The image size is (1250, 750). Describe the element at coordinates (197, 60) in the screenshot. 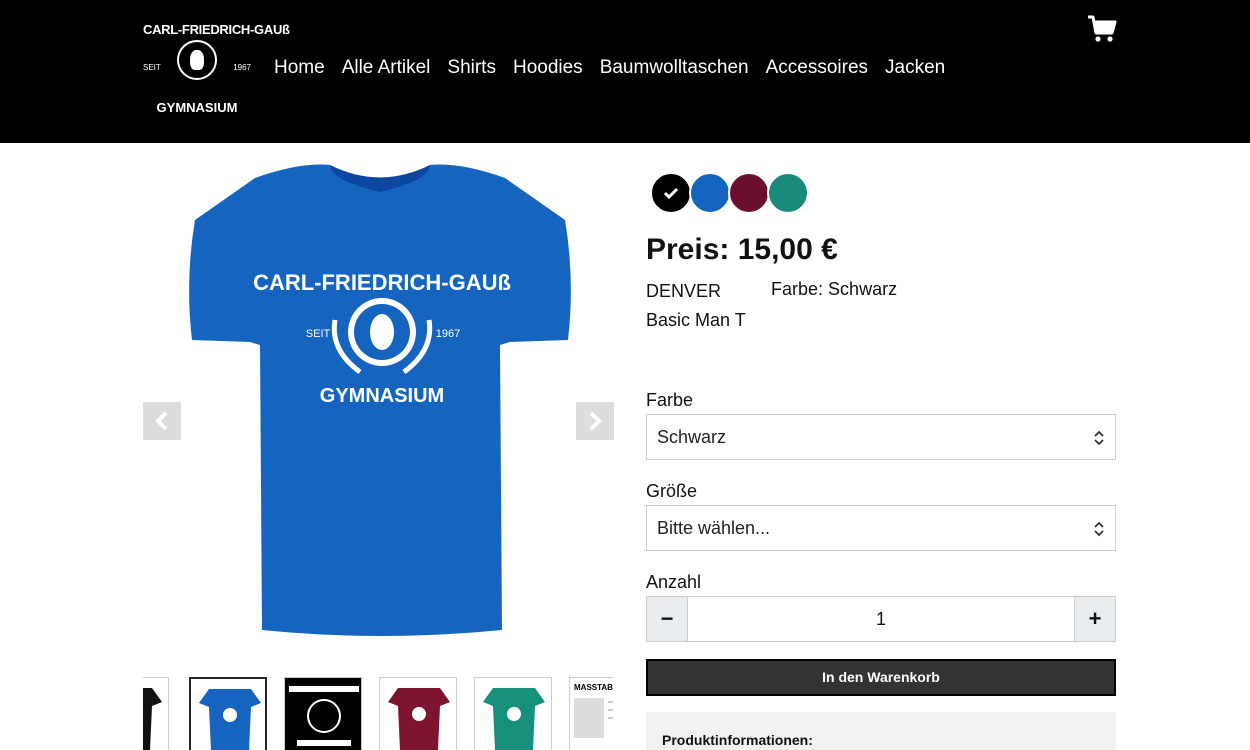

I see `logo-seal-icon` at that location.